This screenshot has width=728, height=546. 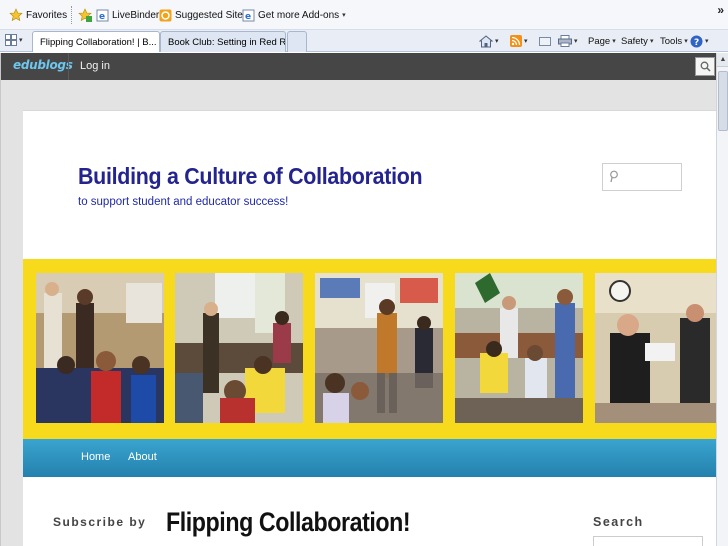 I want to click on subscribe-heading: Subscribe by, so click(x=100, y=522).